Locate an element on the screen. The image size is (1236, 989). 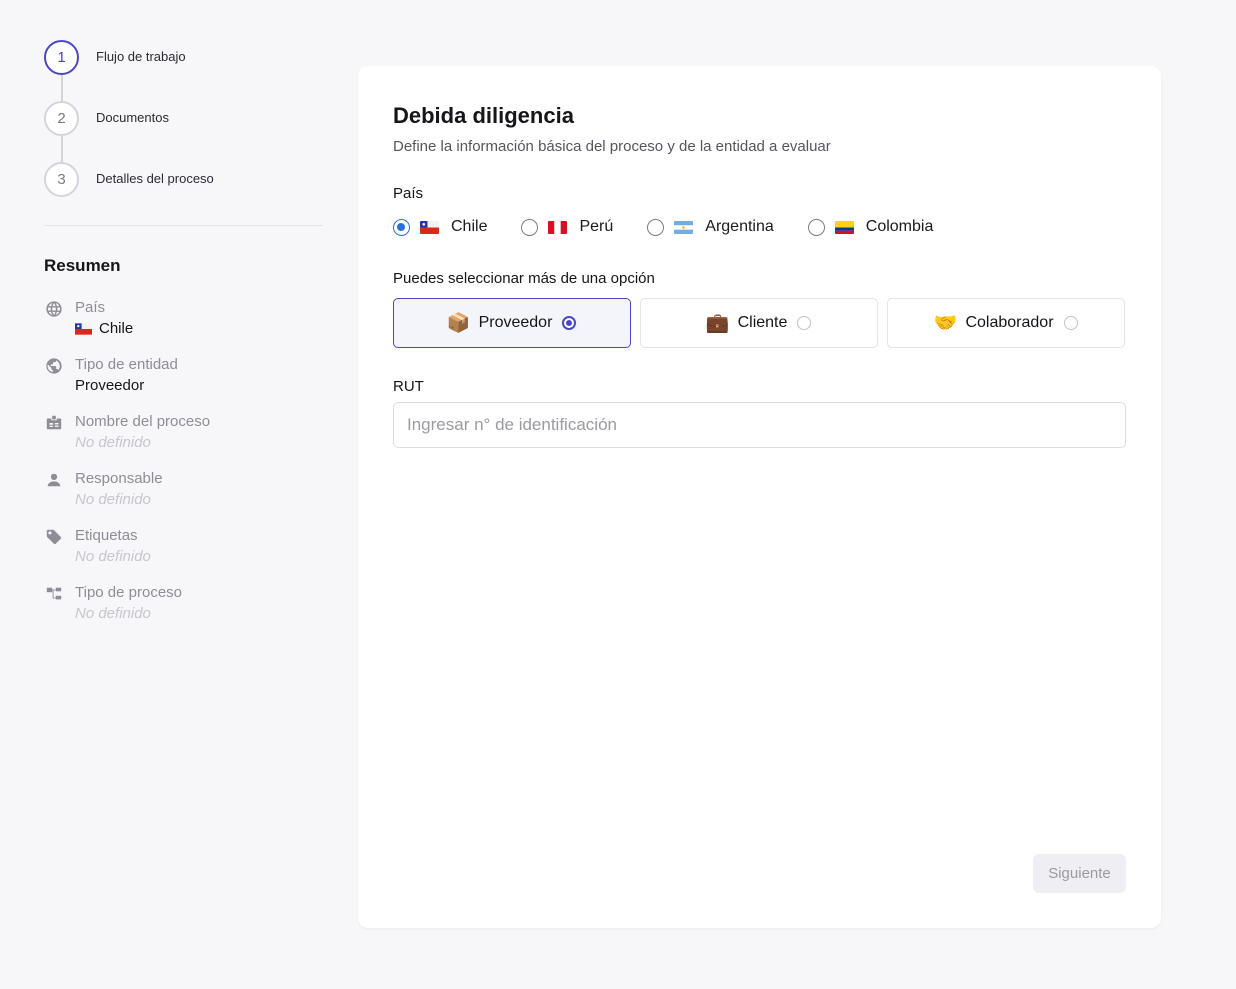
page-title: Debida diligencia is located at coordinates (483, 115).